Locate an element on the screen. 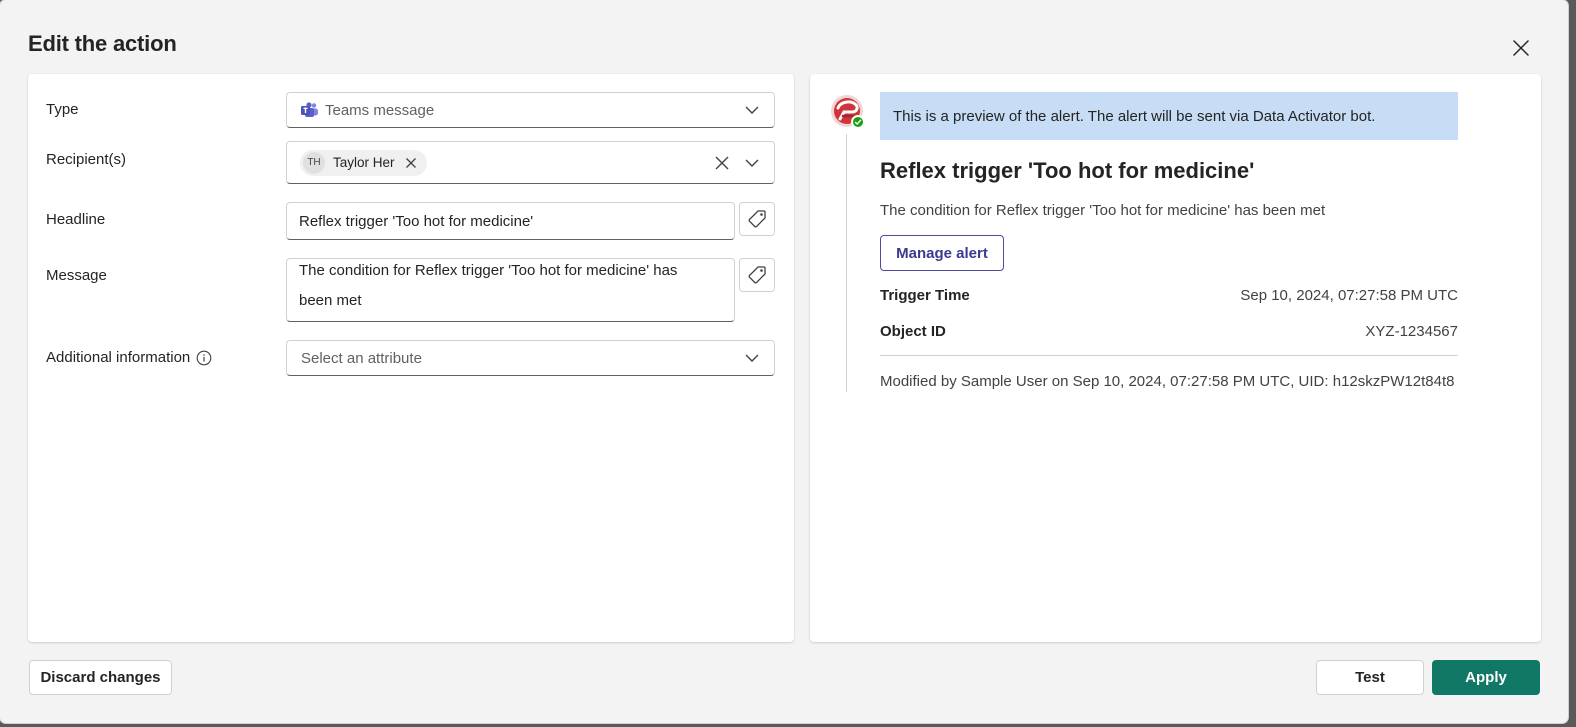  close-button is located at coordinates (1521, 48).